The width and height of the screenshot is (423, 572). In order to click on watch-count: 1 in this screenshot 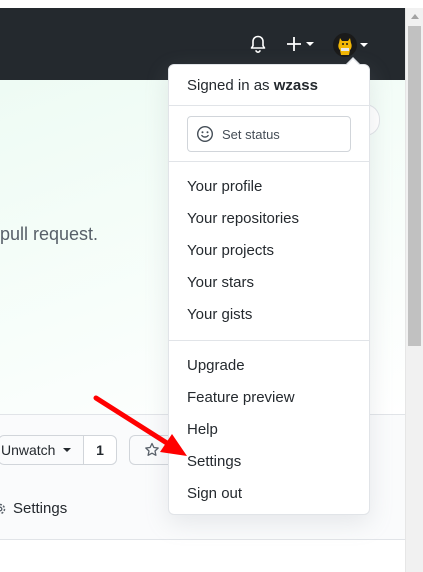, I will do `click(100, 450)`.